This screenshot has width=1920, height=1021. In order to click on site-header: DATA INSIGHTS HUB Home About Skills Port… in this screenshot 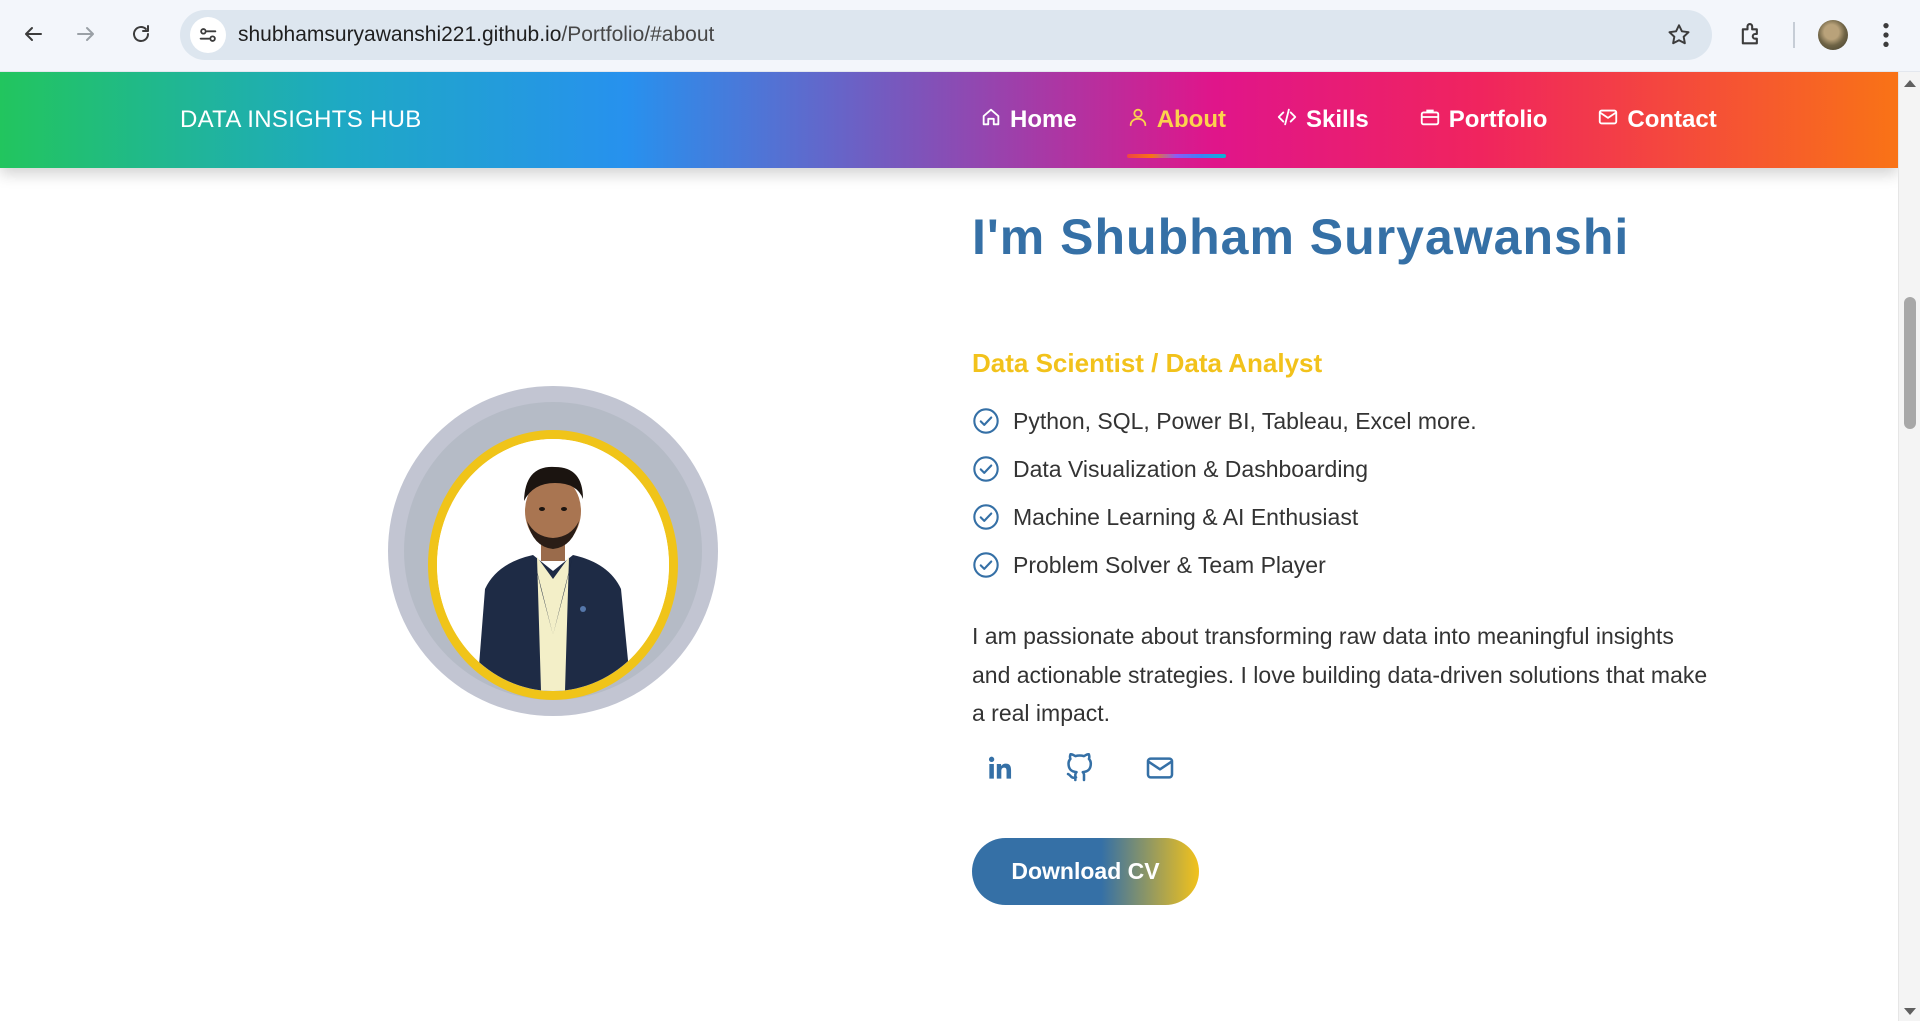, I will do `click(949, 120)`.